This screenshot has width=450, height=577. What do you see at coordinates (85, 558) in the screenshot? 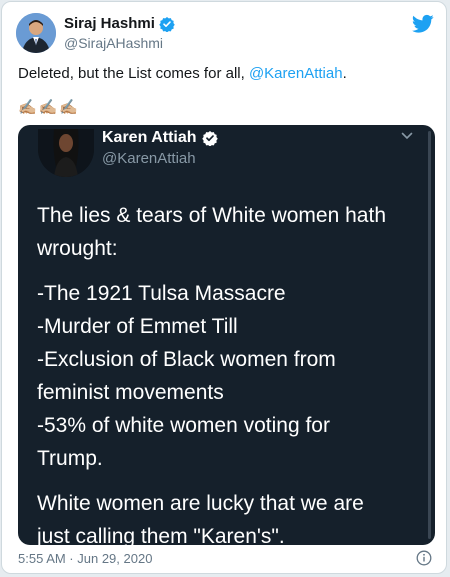
I see `tweet-timestamp: 5:55 AM · Jun 29, 2020` at bounding box center [85, 558].